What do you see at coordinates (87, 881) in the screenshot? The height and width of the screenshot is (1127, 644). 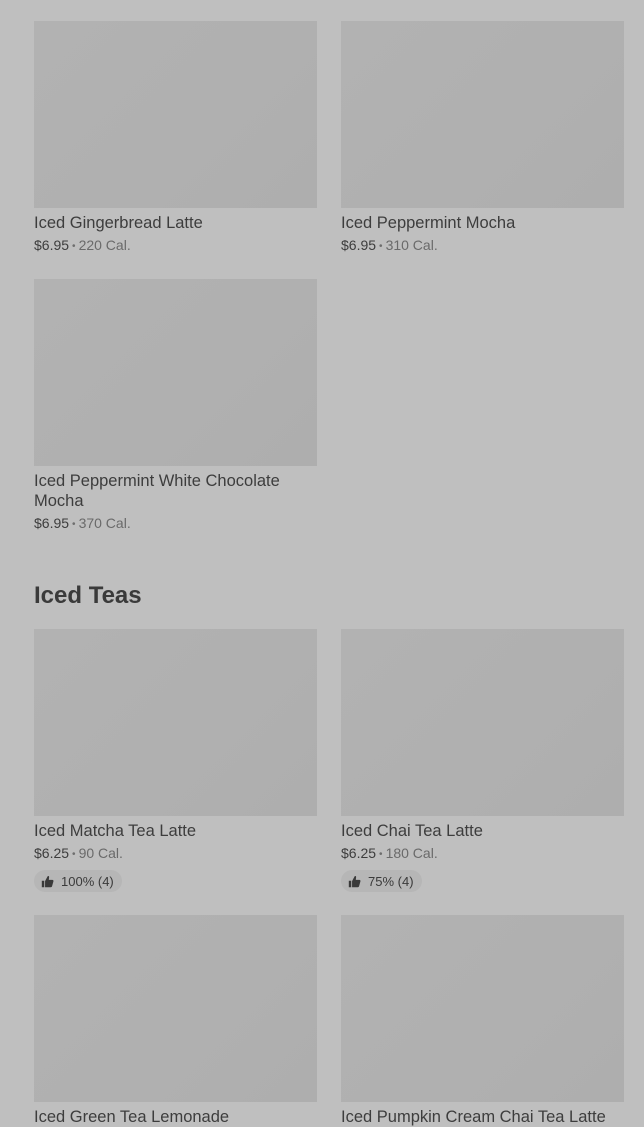 I see `rating-value: 100% (4)` at bounding box center [87, 881].